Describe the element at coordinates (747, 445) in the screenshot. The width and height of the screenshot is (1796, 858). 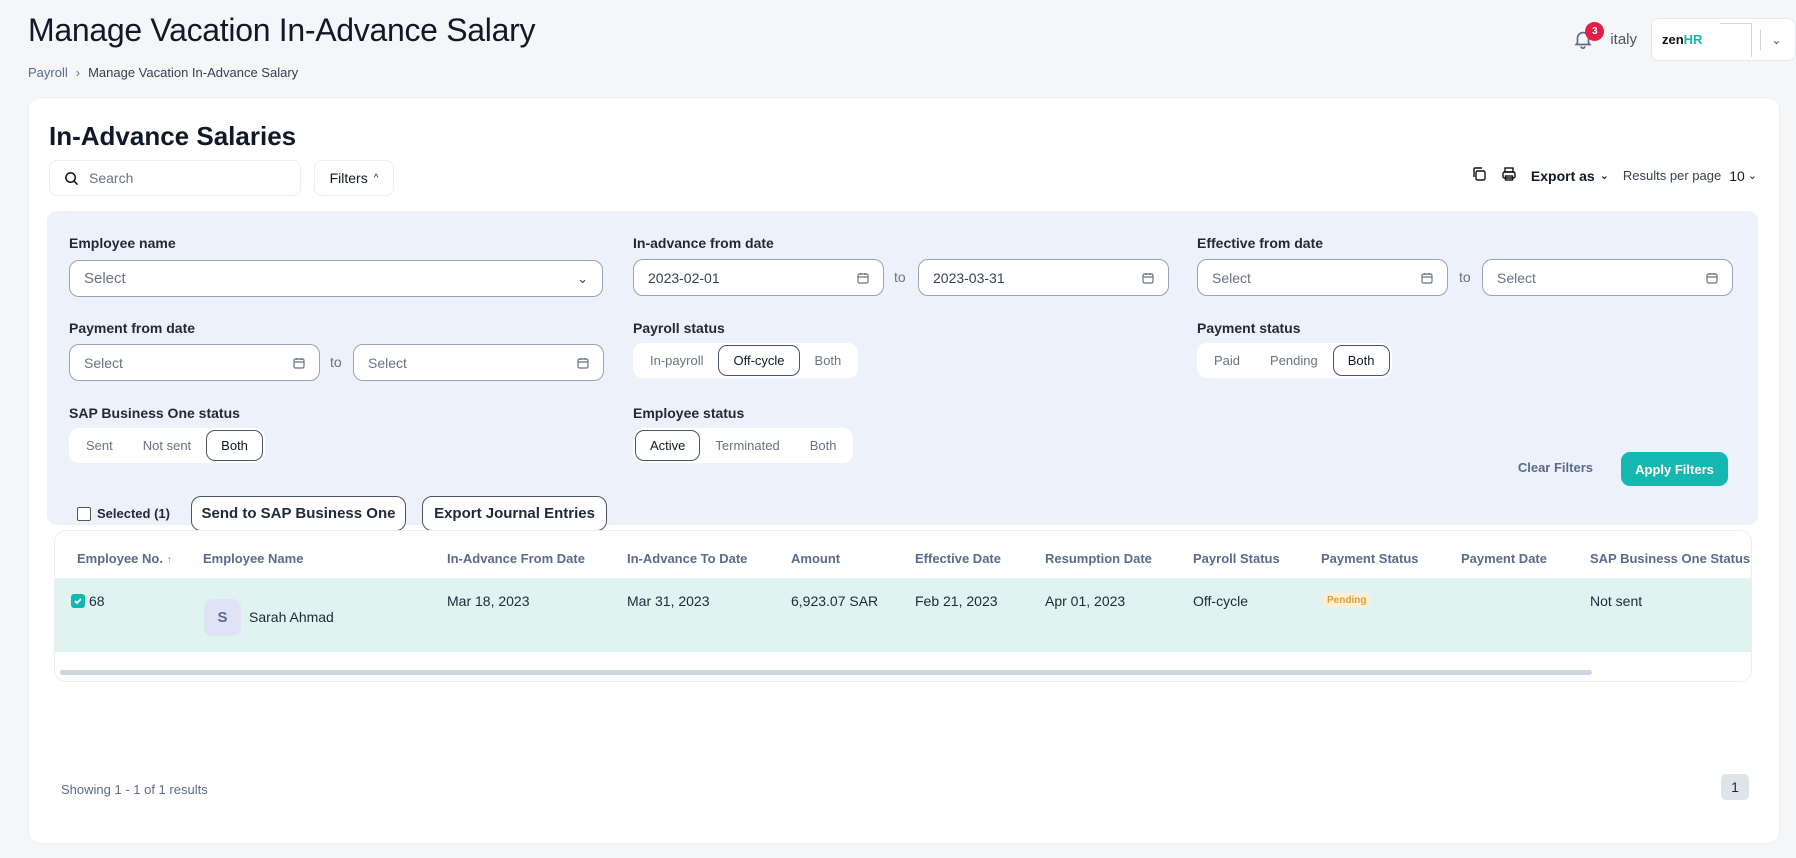
I see `employee-status-terminated: Terminated` at that location.